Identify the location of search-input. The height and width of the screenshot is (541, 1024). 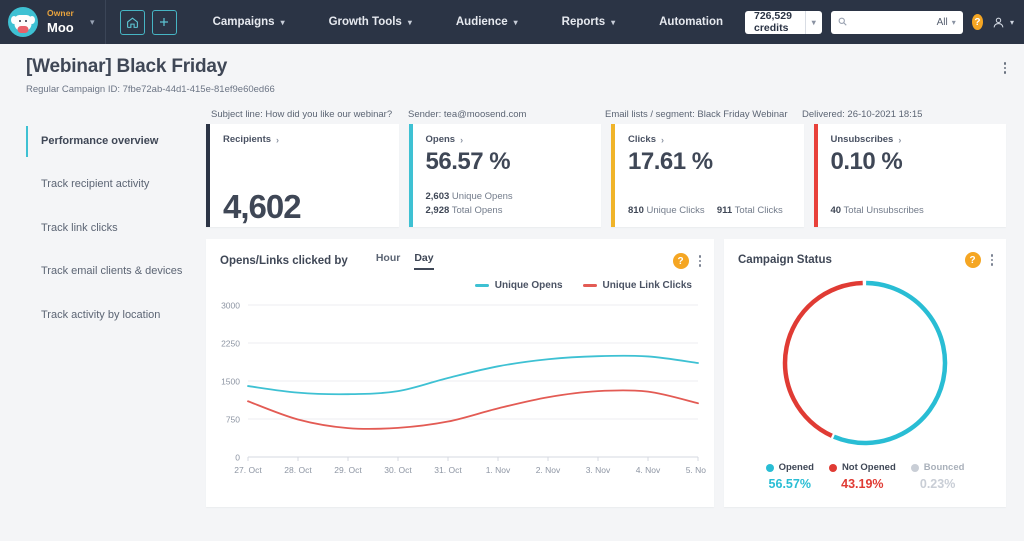
(891, 22).